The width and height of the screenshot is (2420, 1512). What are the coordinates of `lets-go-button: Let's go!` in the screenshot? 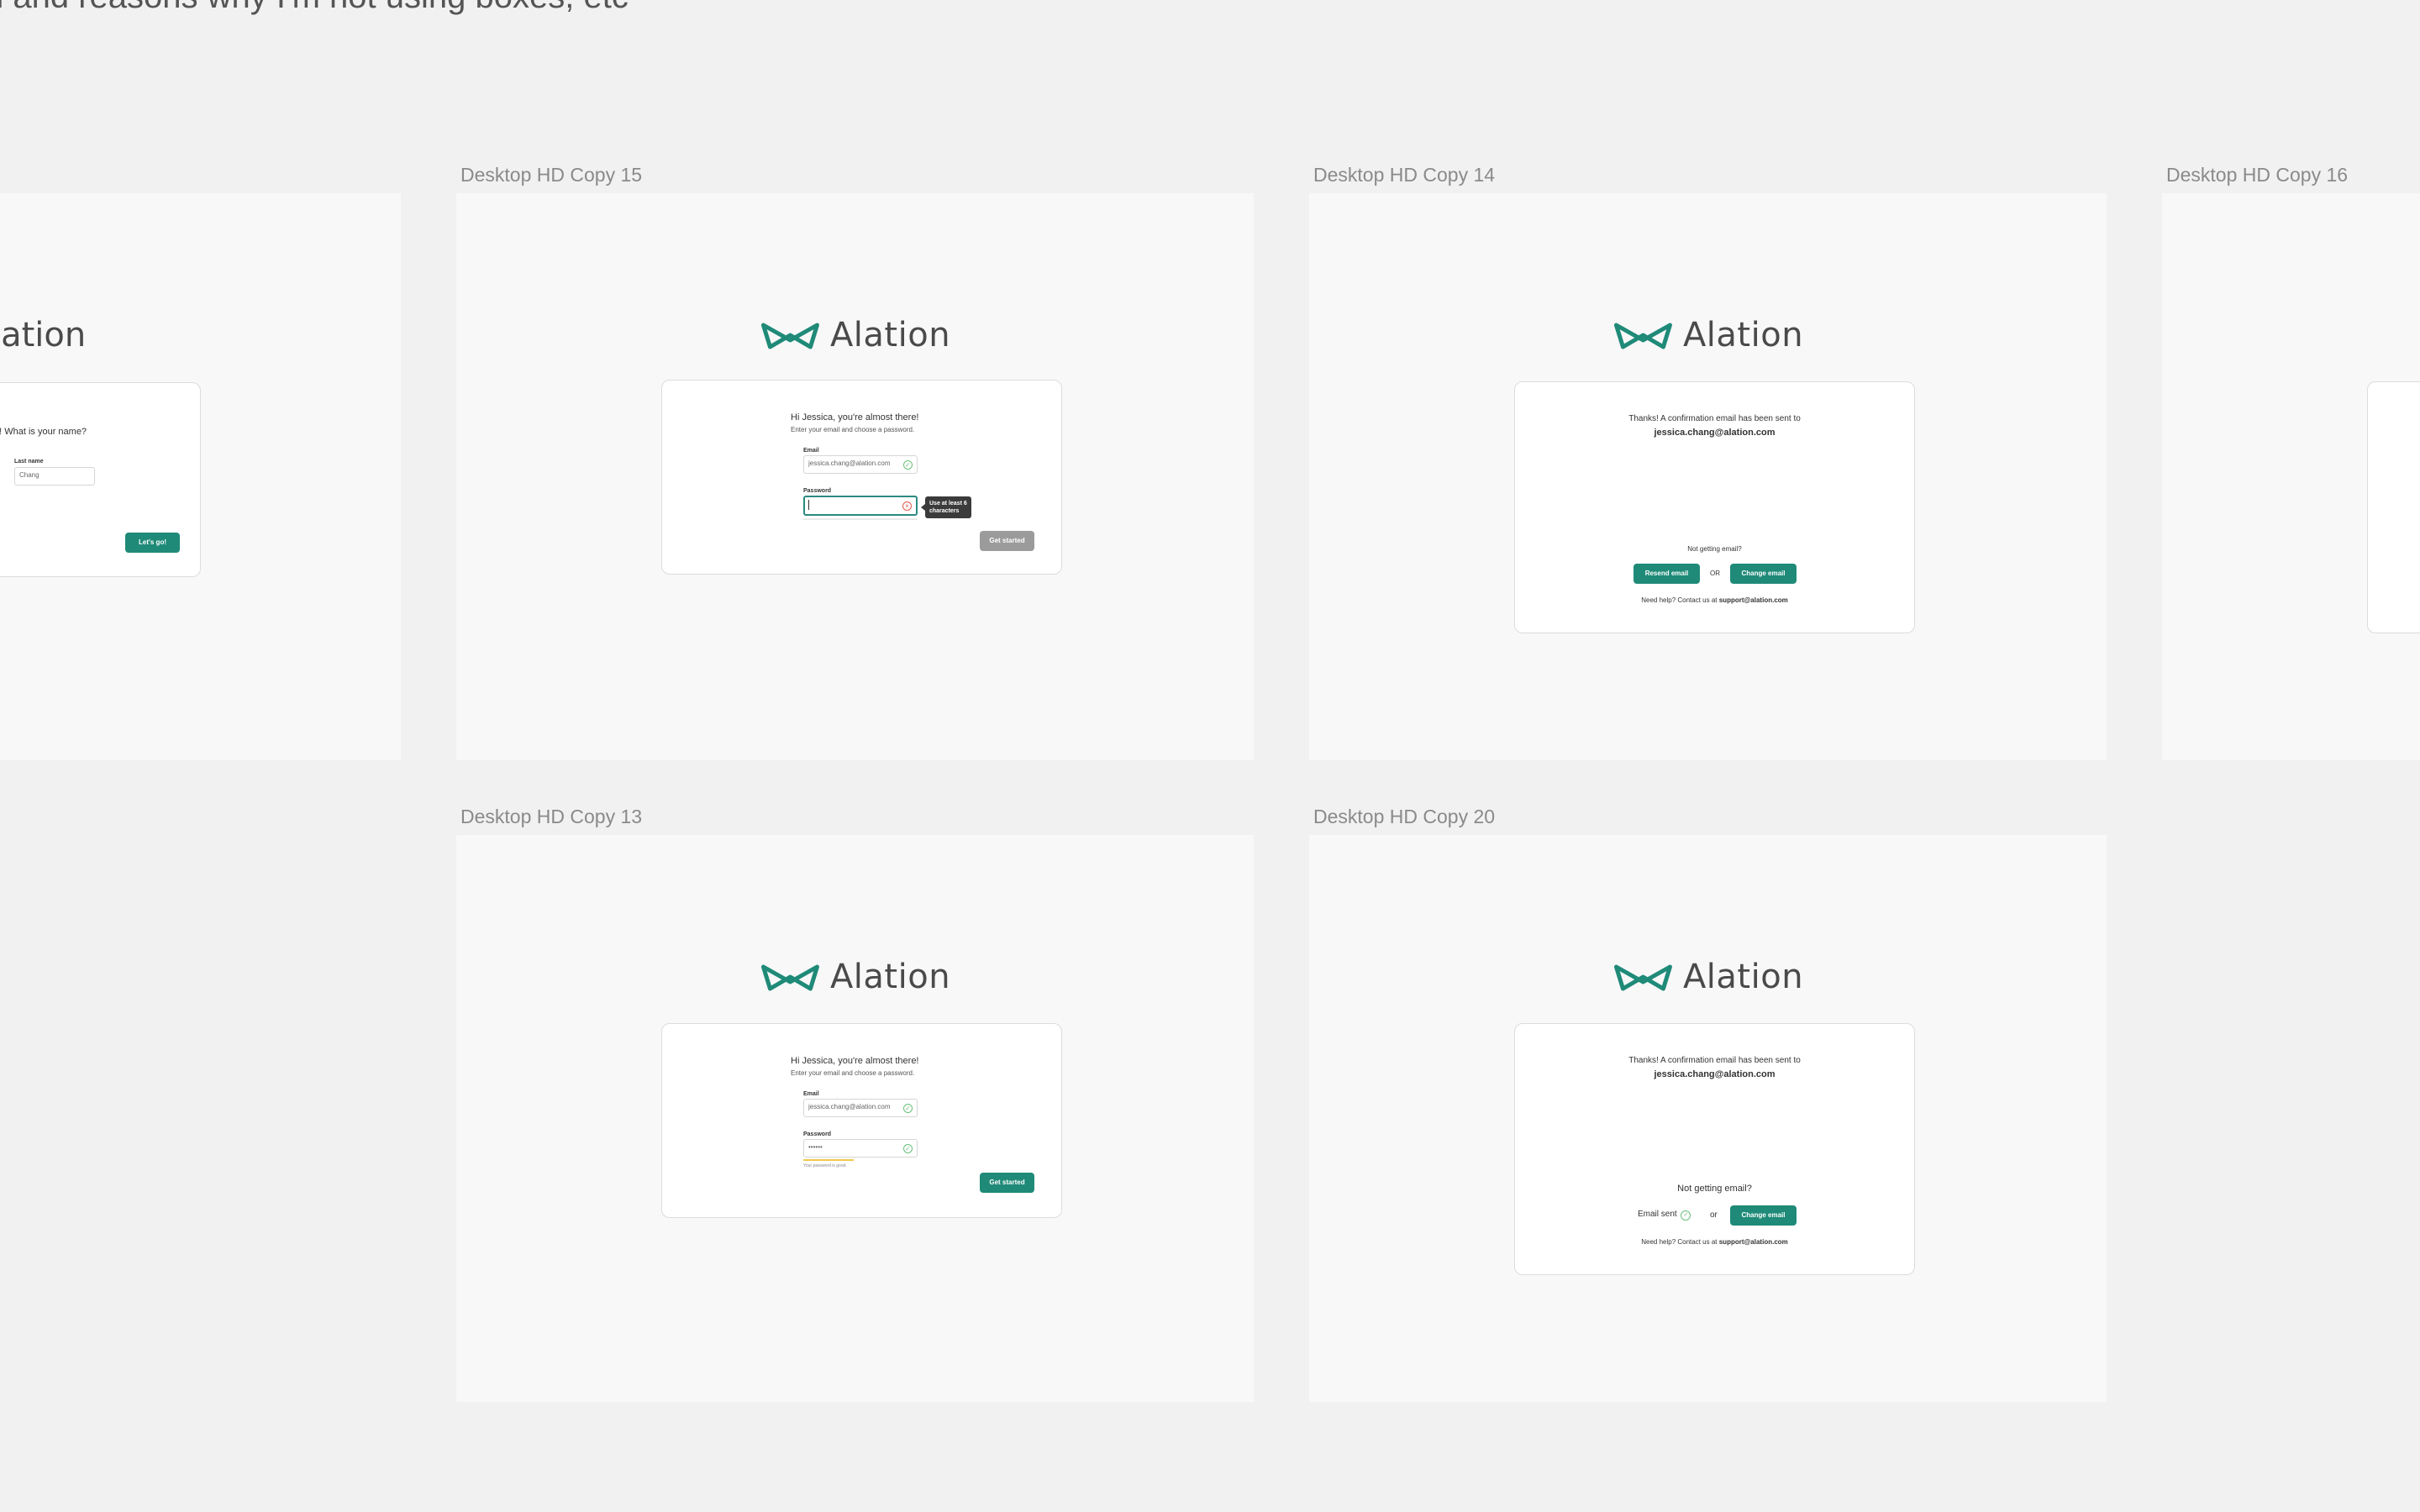 It's located at (153, 543).